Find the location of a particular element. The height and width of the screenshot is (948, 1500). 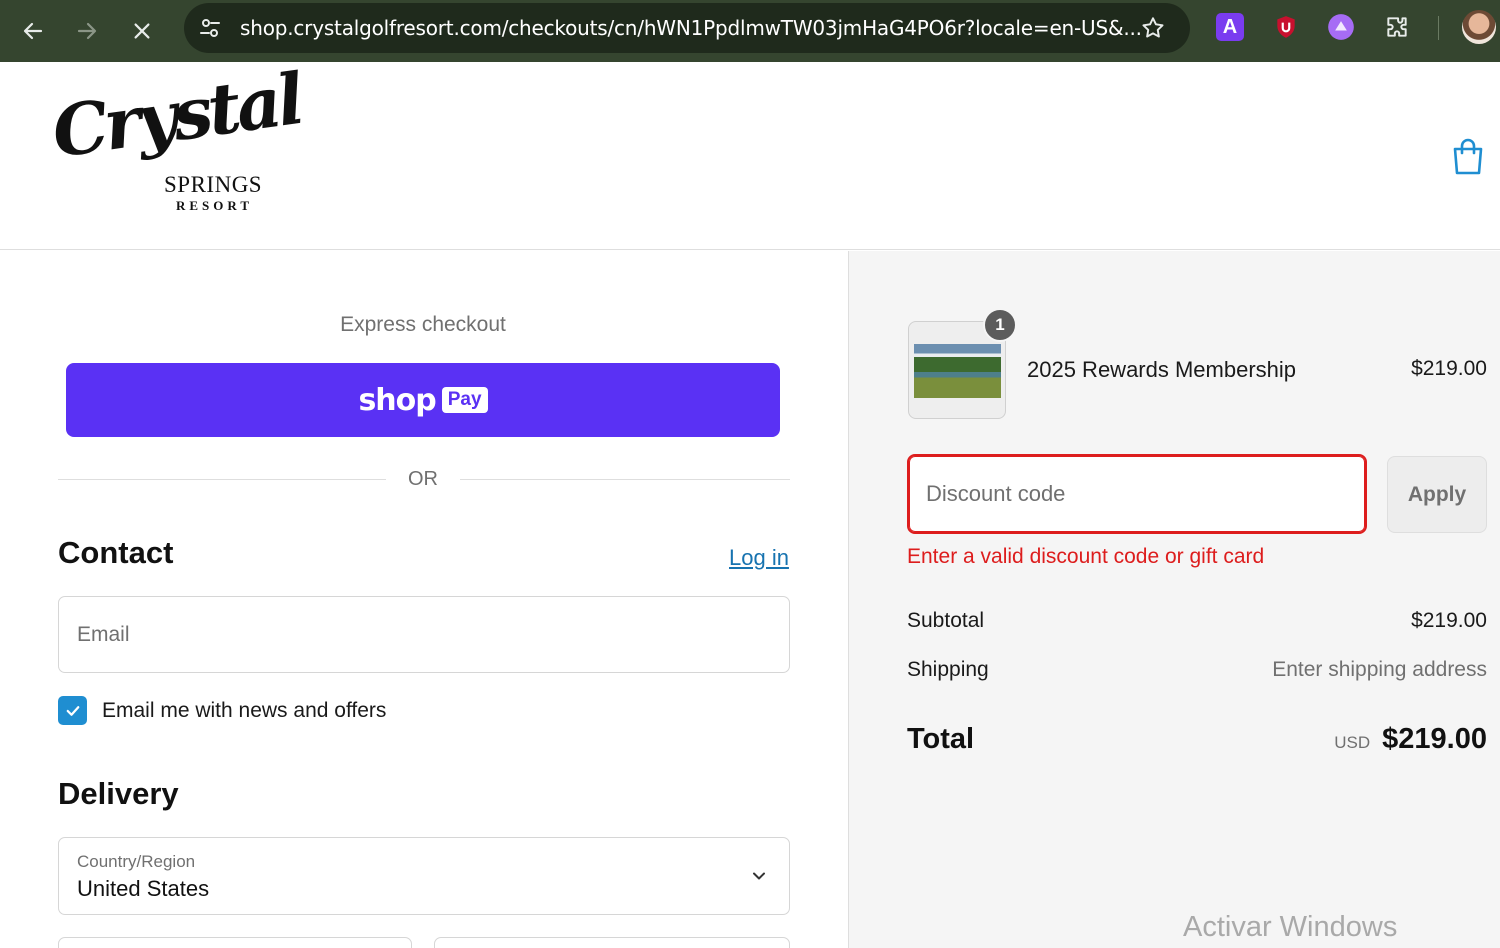

stop-loading-button is located at coordinates (142, 31).